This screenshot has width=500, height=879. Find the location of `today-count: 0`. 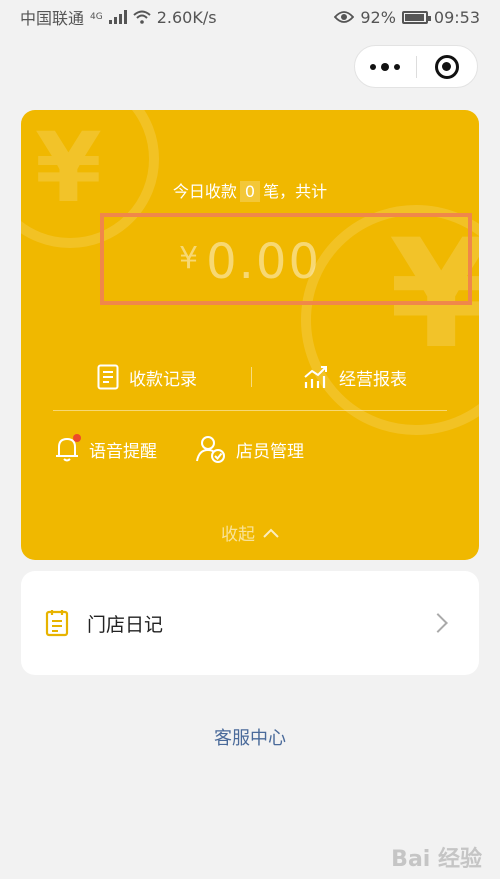

today-count: 0 is located at coordinates (250, 191).